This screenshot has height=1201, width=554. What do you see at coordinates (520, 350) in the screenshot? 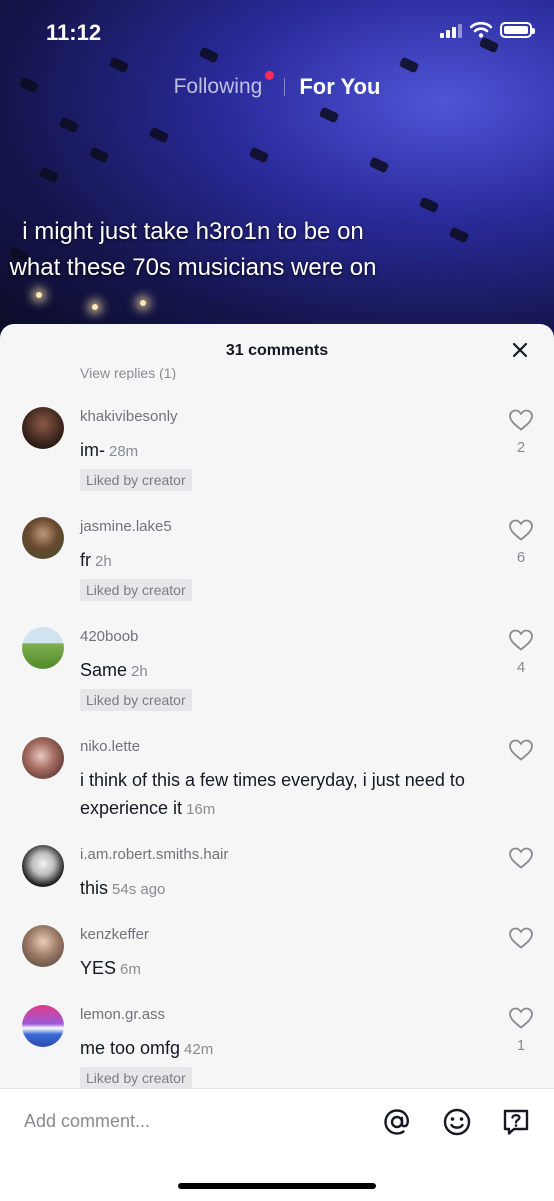
I see `close-icon` at bounding box center [520, 350].